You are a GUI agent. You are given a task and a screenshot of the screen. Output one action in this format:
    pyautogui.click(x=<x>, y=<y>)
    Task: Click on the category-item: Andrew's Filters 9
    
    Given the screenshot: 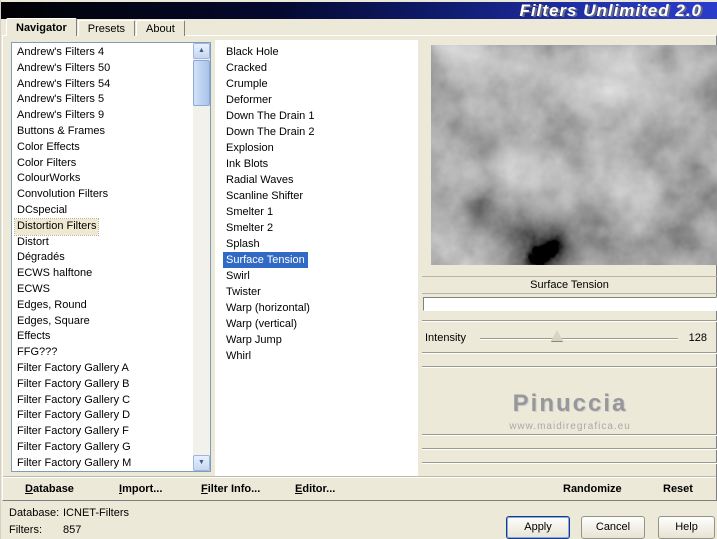 What is the action you would take?
    pyautogui.click(x=60, y=116)
    